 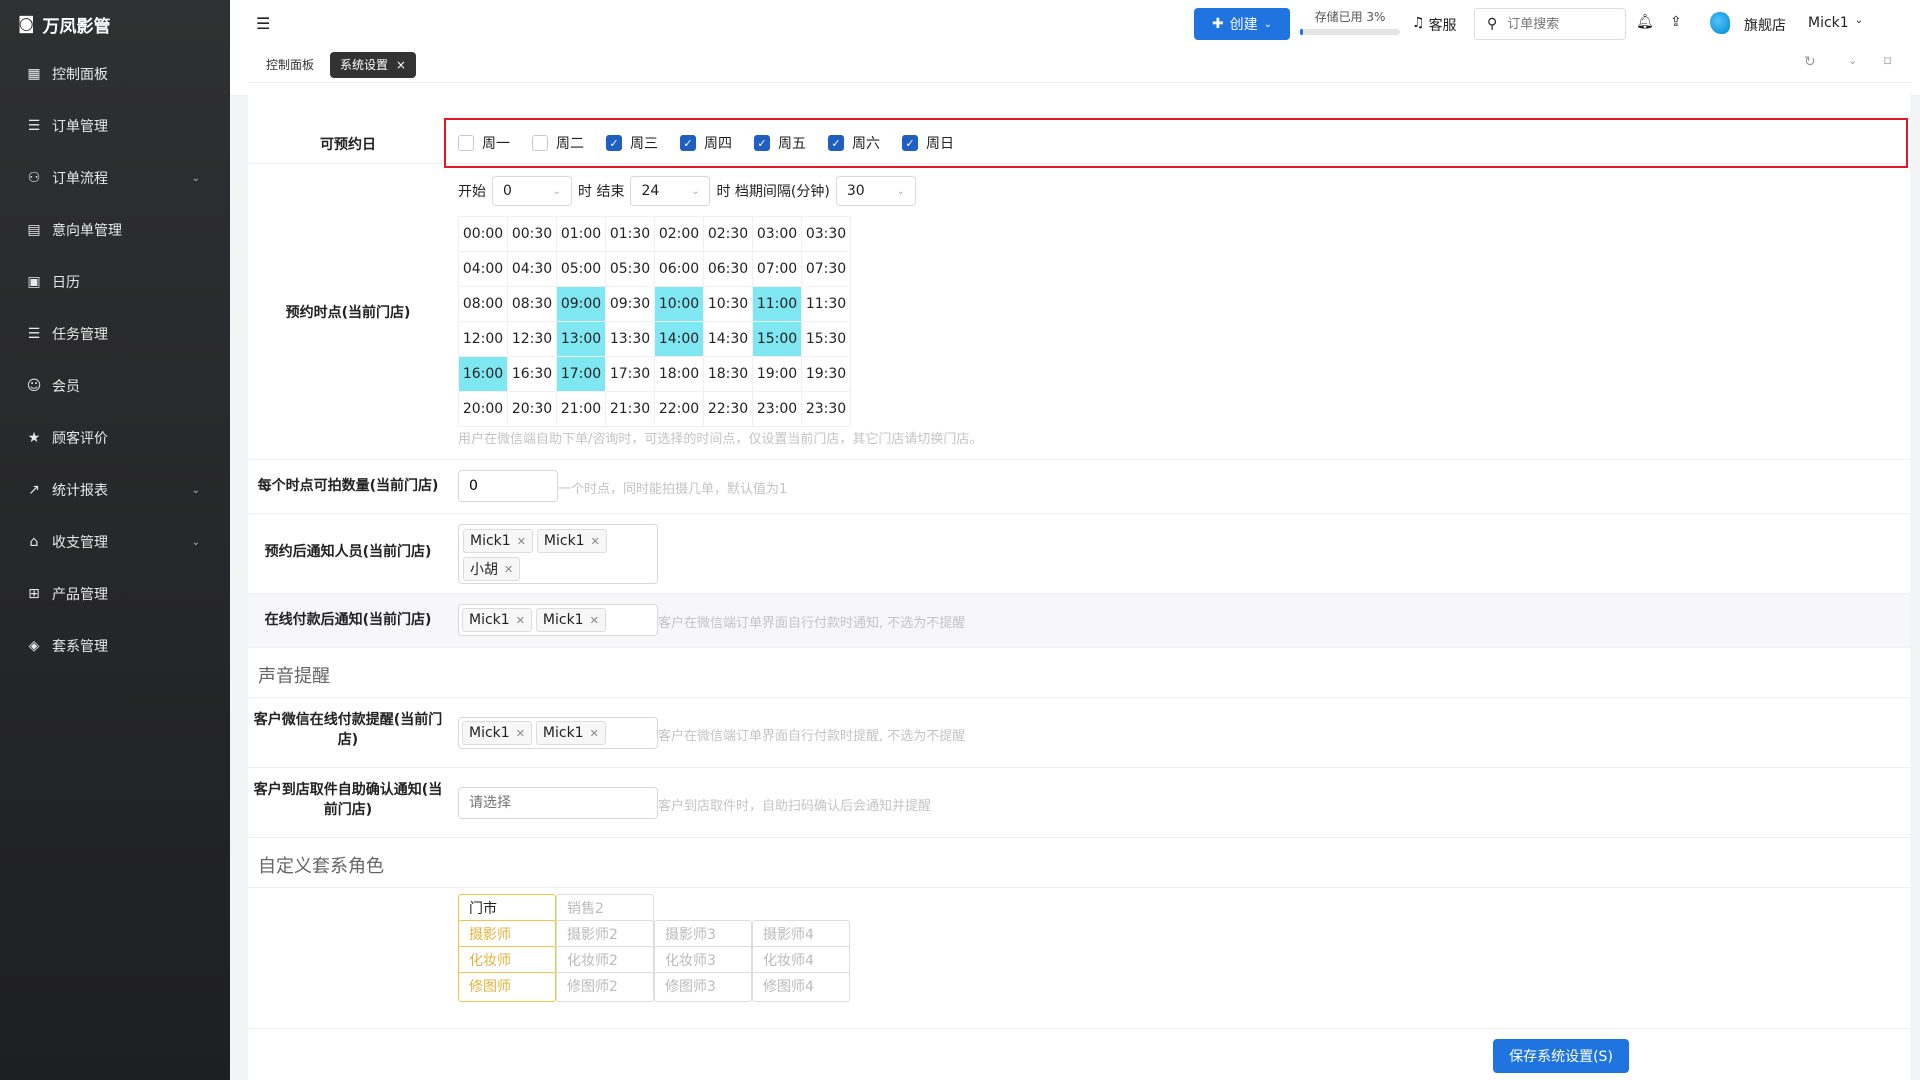 What do you see at coordinates (532, 304) in the screenshot?
I see `time-slot: 08:30` at bounding box center [532, 304].